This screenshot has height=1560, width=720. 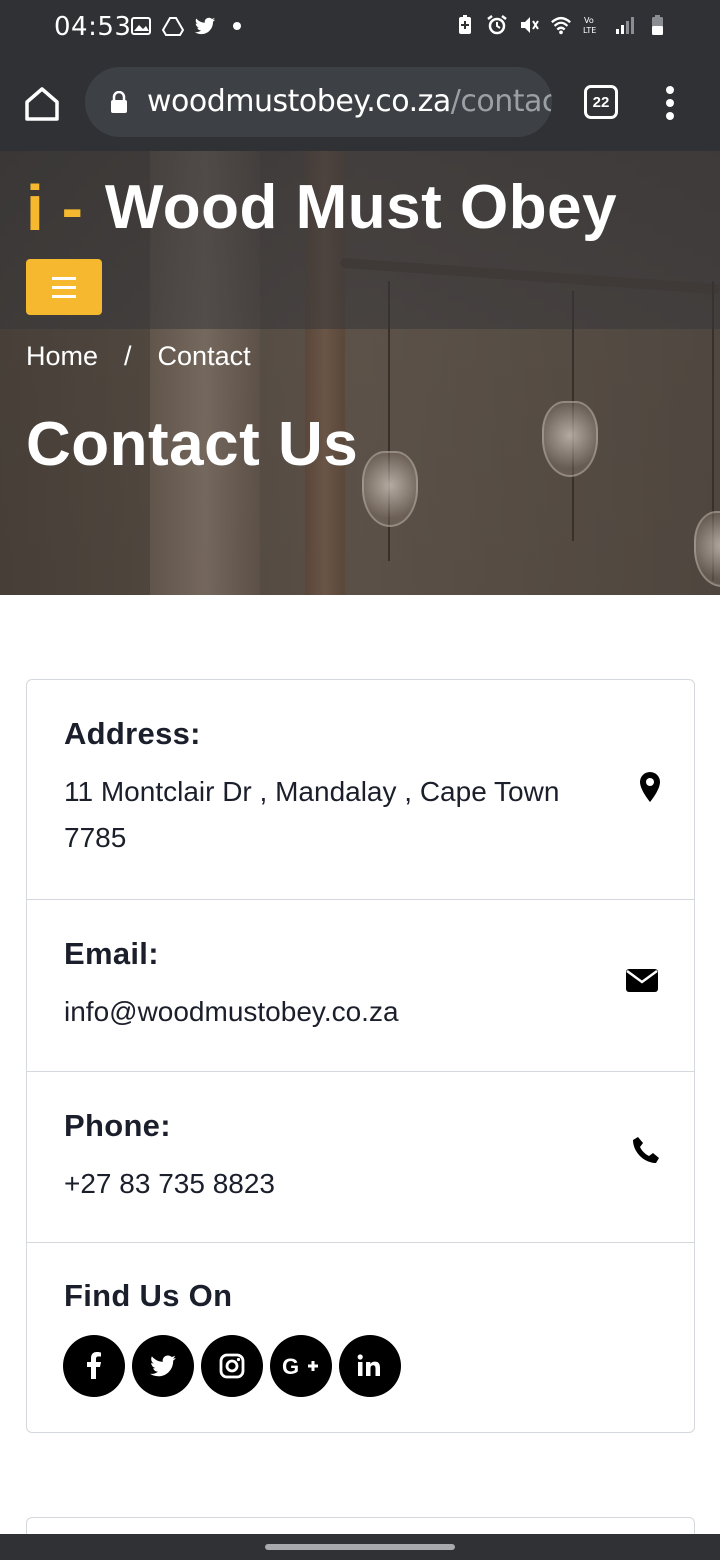 I want to click on drive-icon, so click(x=173, y=26).